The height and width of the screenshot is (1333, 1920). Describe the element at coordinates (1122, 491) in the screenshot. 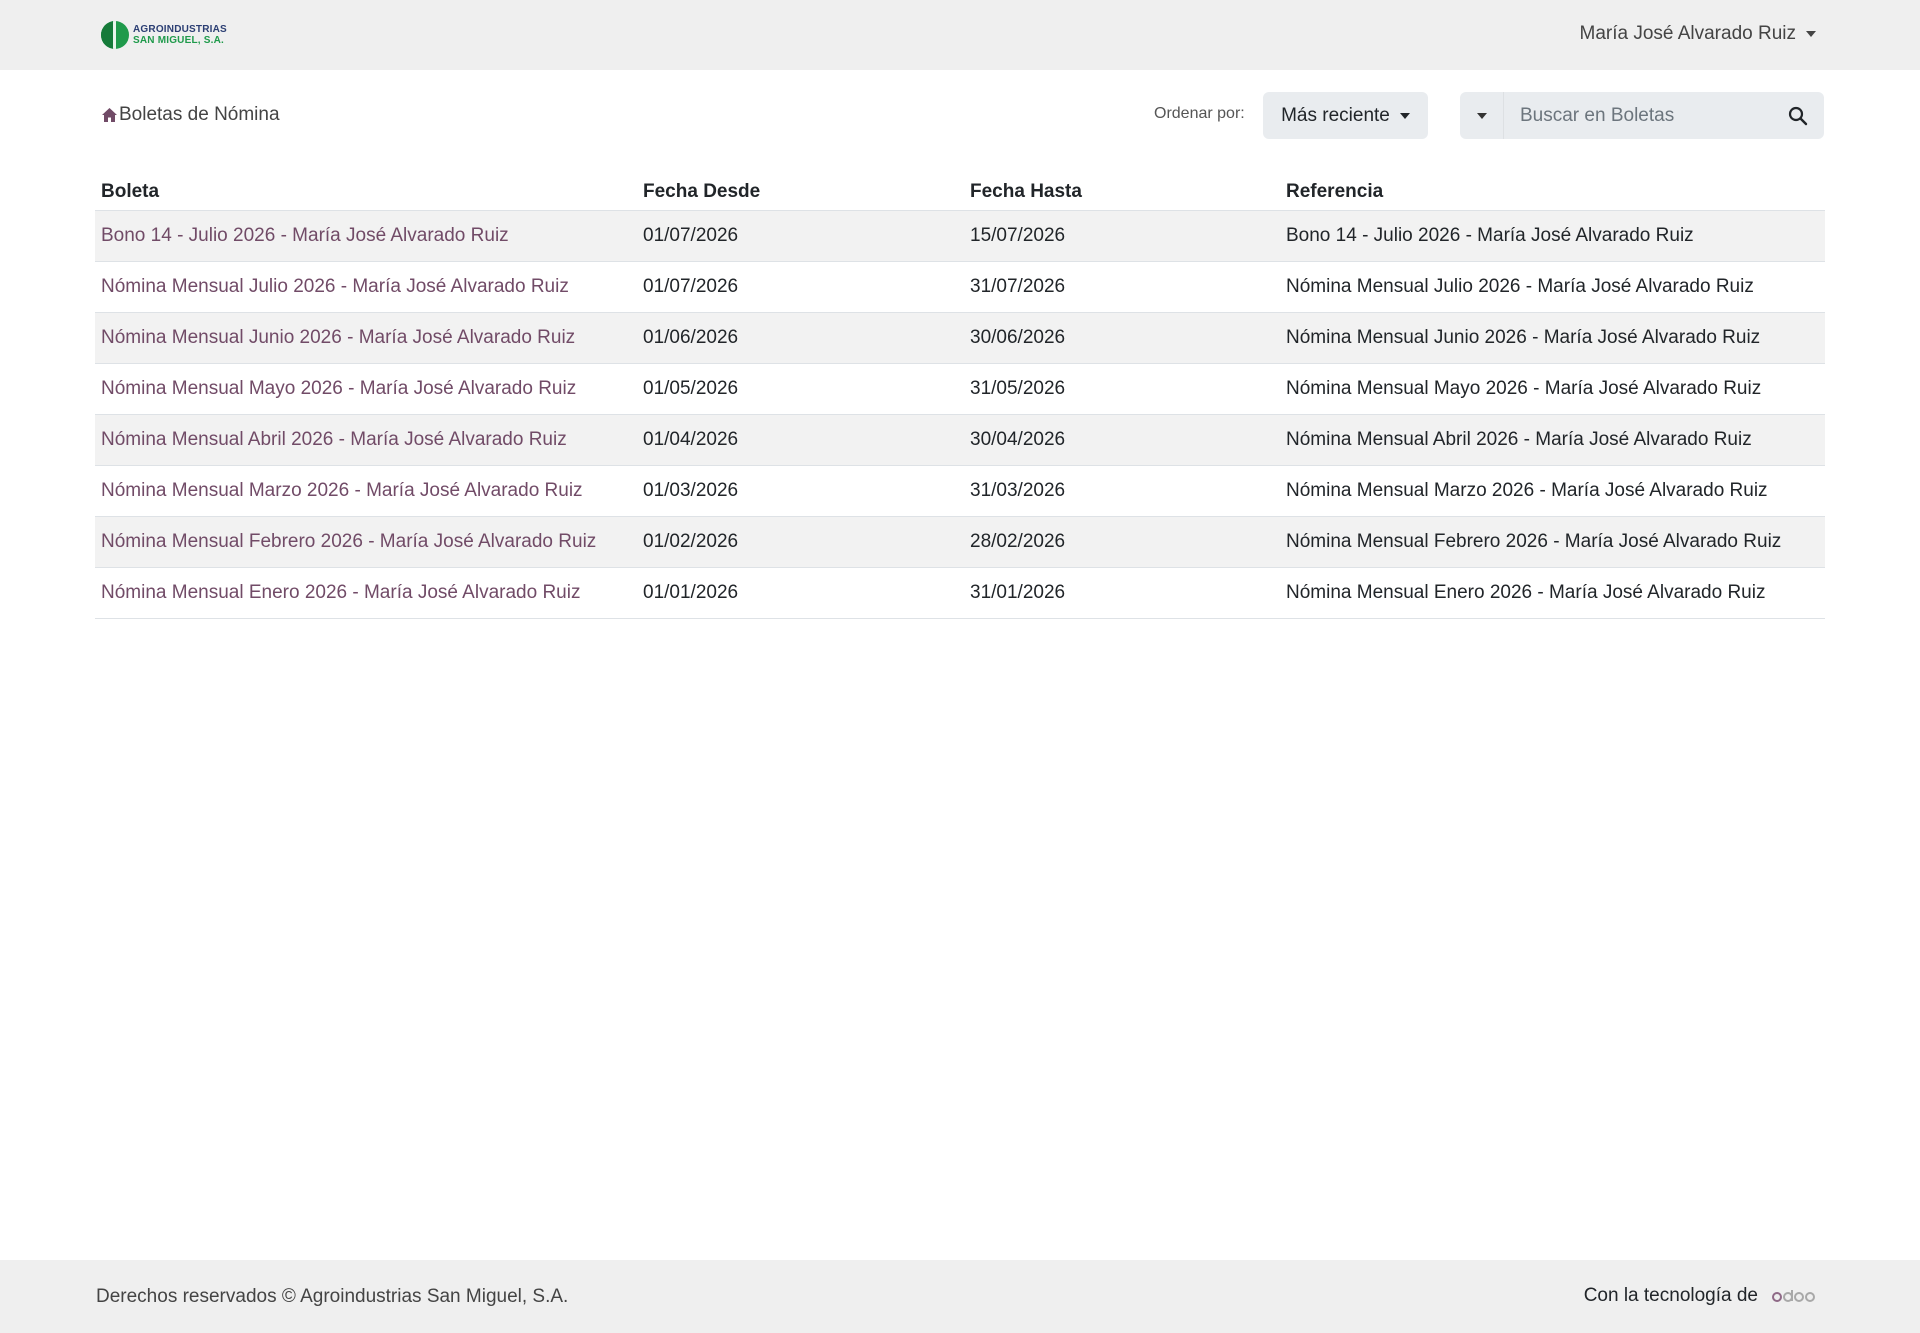

I see `cell-fecha-hasta: 31/03/2026` at that location.